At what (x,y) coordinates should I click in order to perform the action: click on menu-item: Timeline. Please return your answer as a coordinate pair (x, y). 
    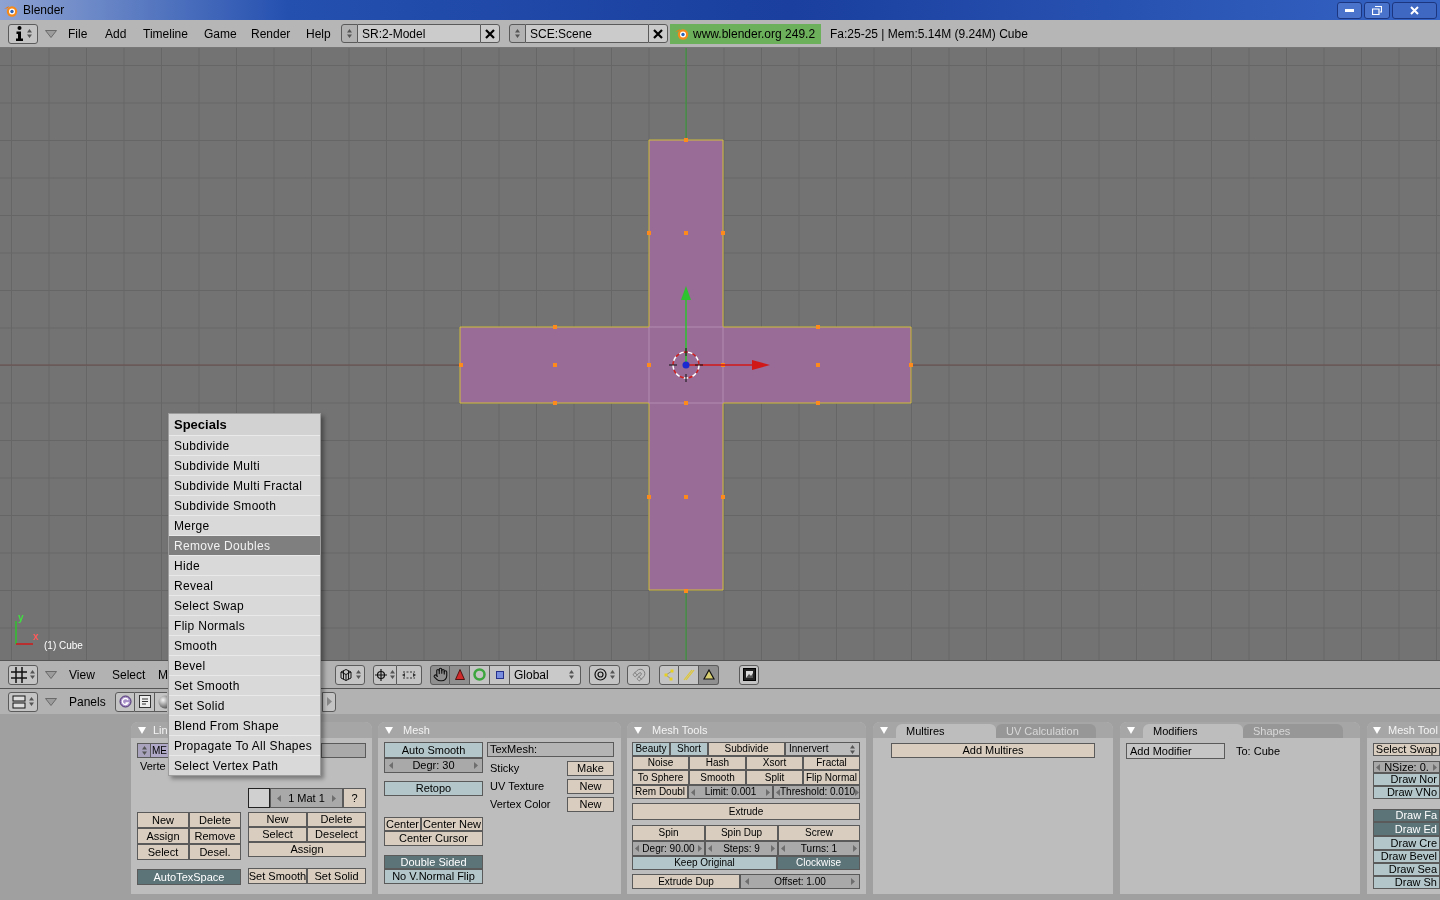
    Looking at the image, I should click on (173, 33).